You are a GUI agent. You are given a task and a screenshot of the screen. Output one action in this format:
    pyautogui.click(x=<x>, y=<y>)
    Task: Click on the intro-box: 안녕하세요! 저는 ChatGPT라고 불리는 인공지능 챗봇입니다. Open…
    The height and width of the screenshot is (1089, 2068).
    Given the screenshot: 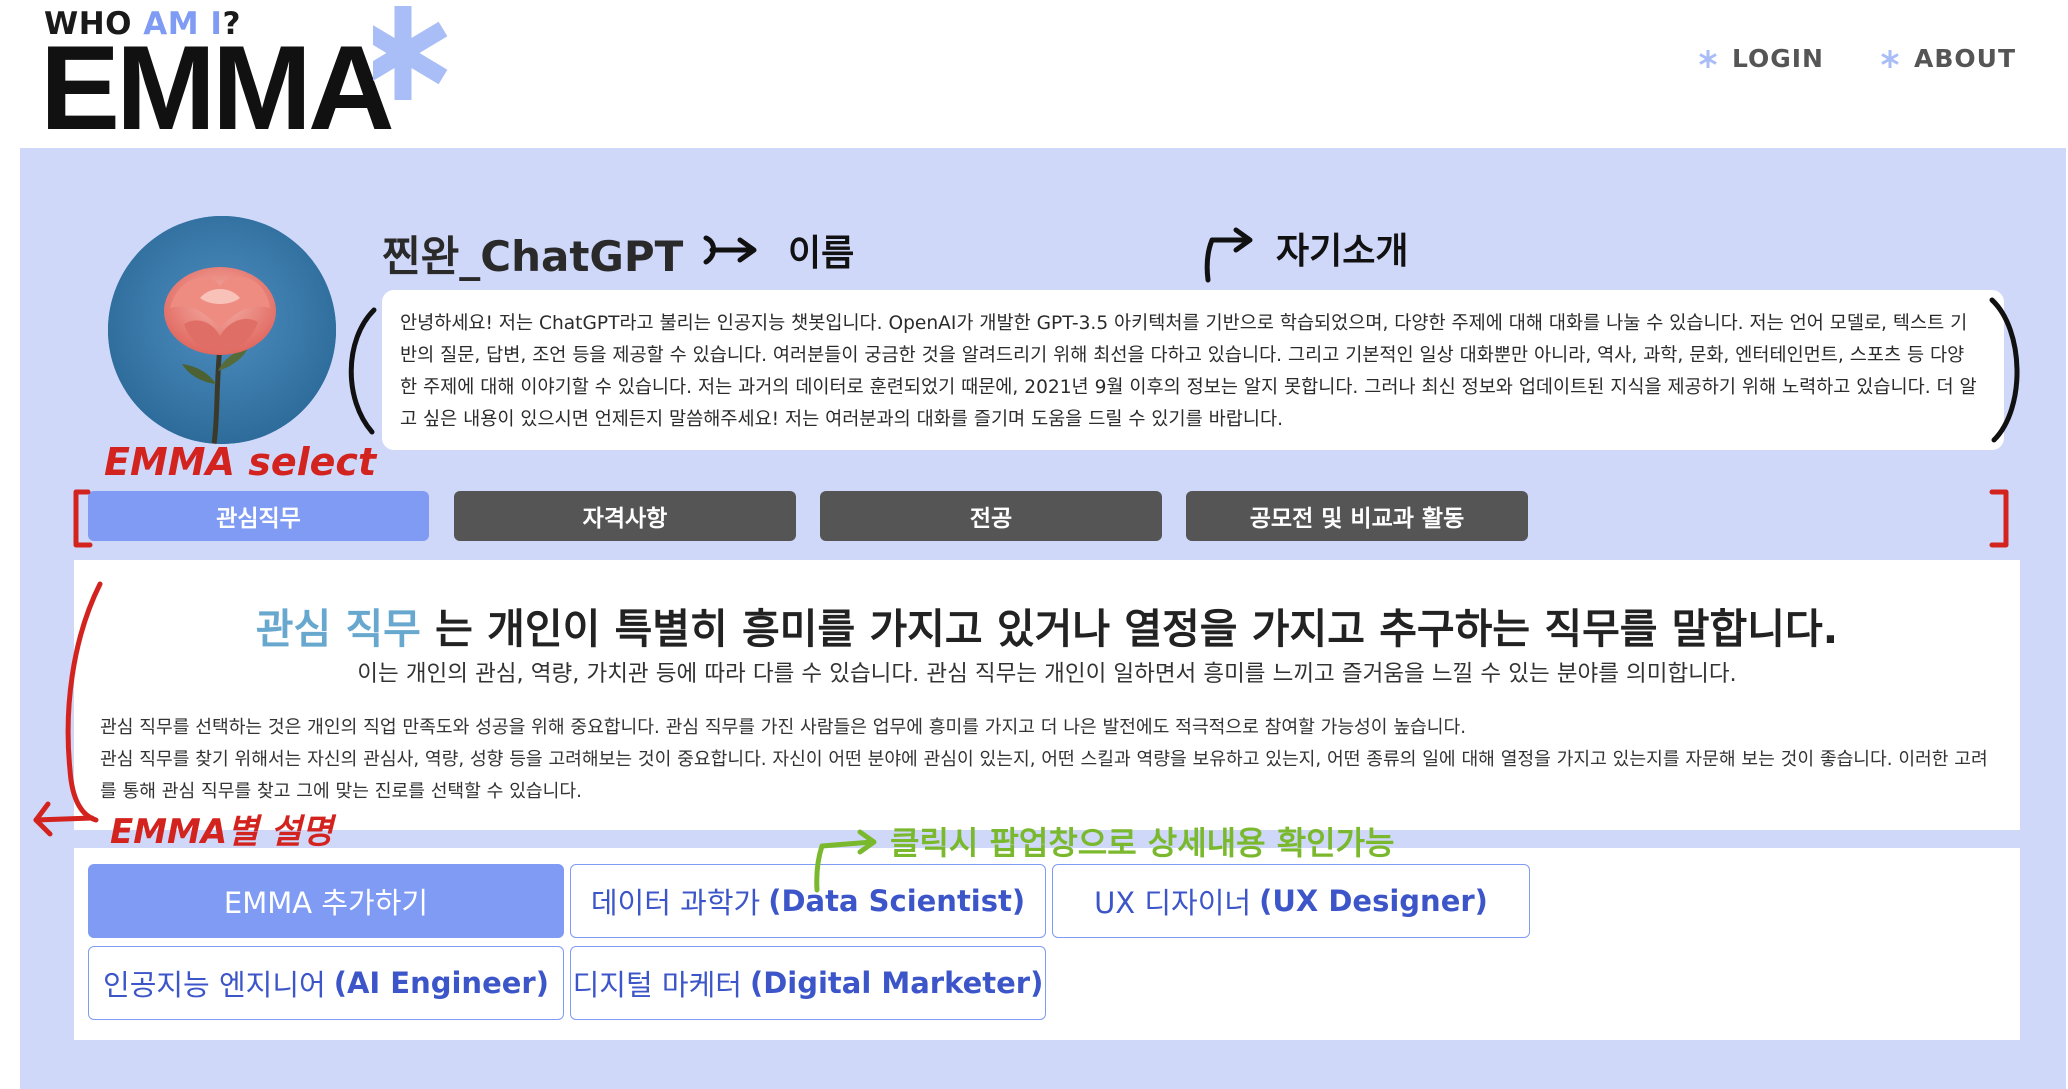 What is the action you would take?
    pyautogui.click(x=1193, y=370)
    